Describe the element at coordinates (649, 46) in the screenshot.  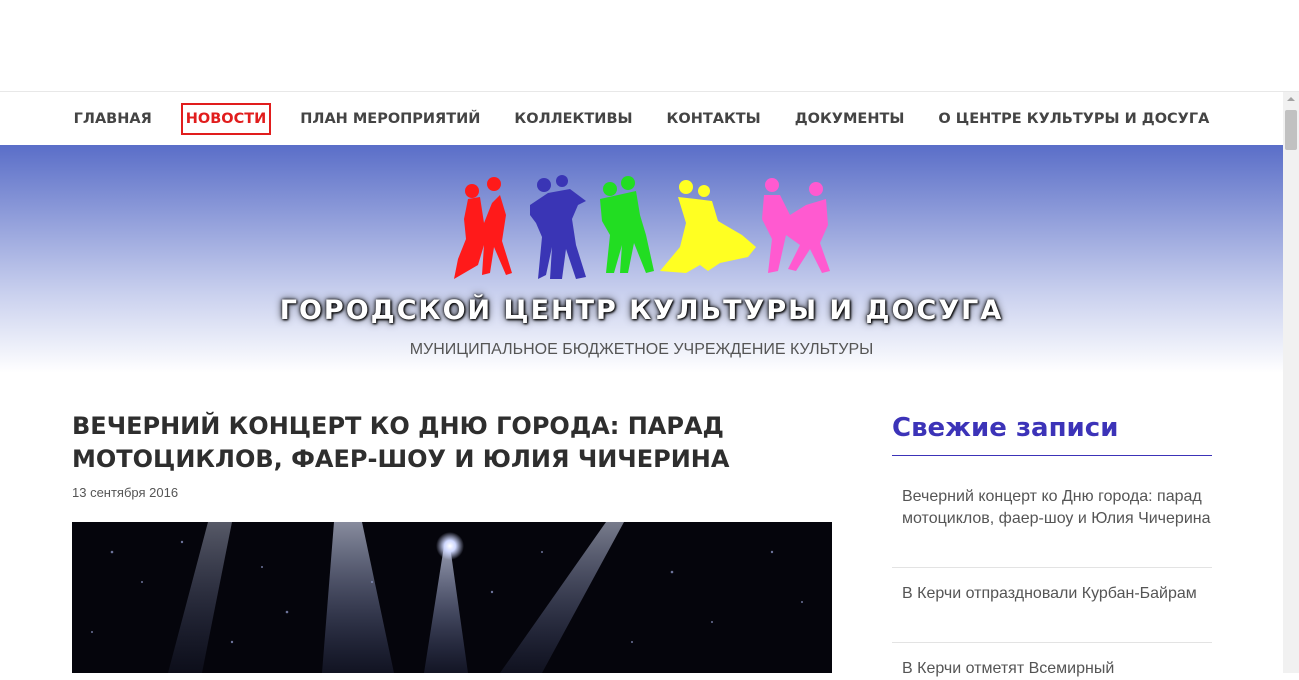
I see `top-blank-bar` at that location.